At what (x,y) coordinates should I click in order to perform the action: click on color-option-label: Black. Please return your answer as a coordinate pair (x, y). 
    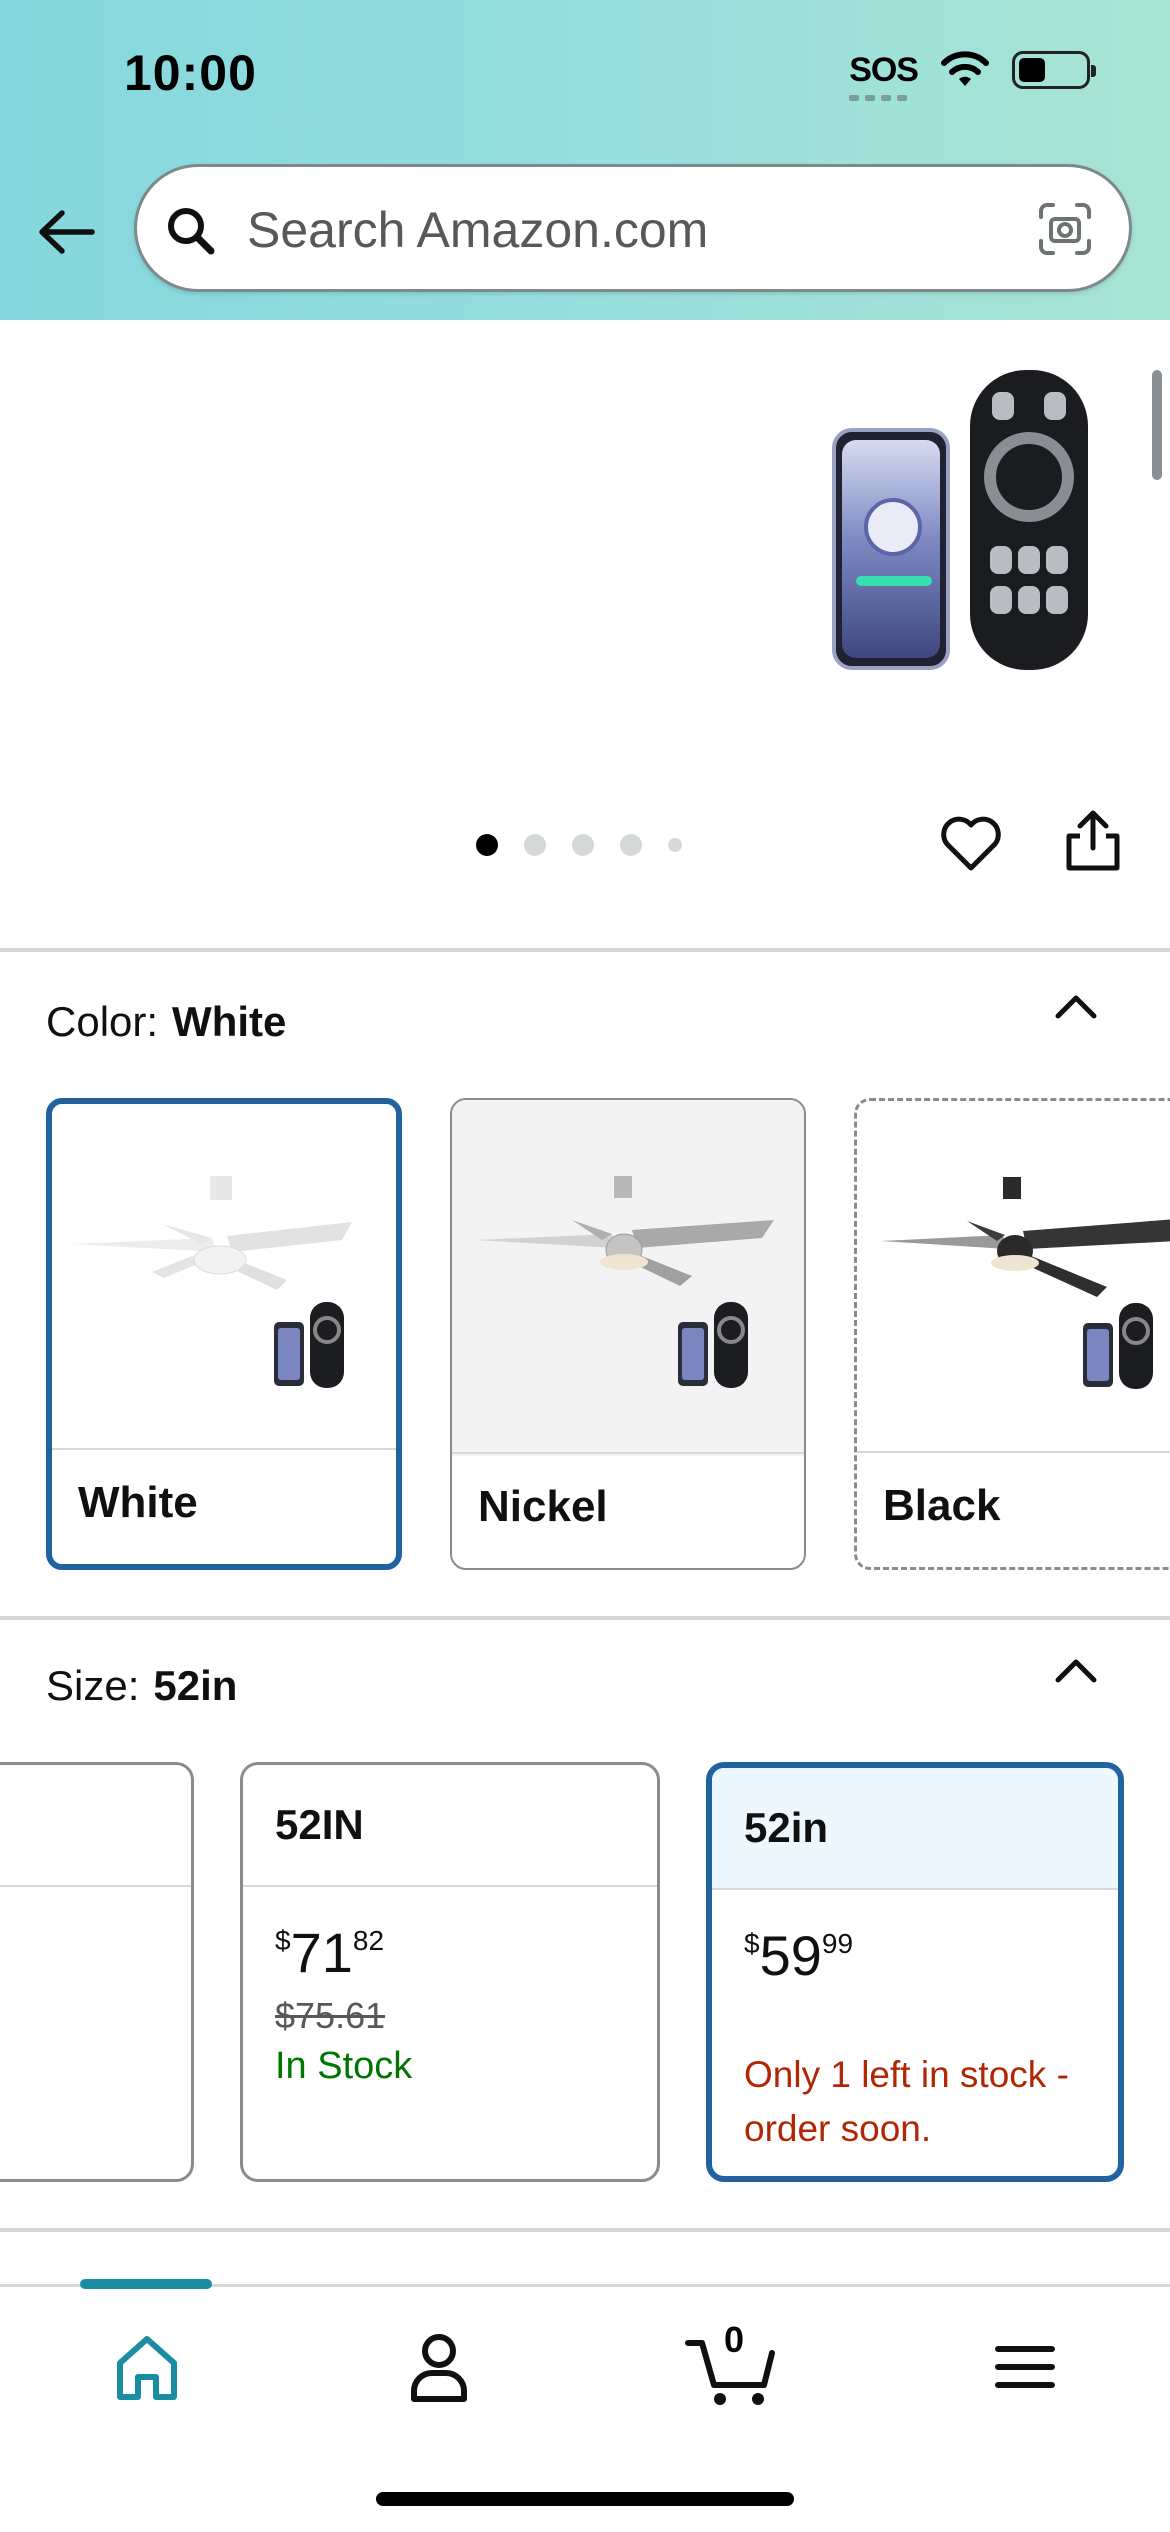
    Looking at the image, I should click on (1013, 1509).